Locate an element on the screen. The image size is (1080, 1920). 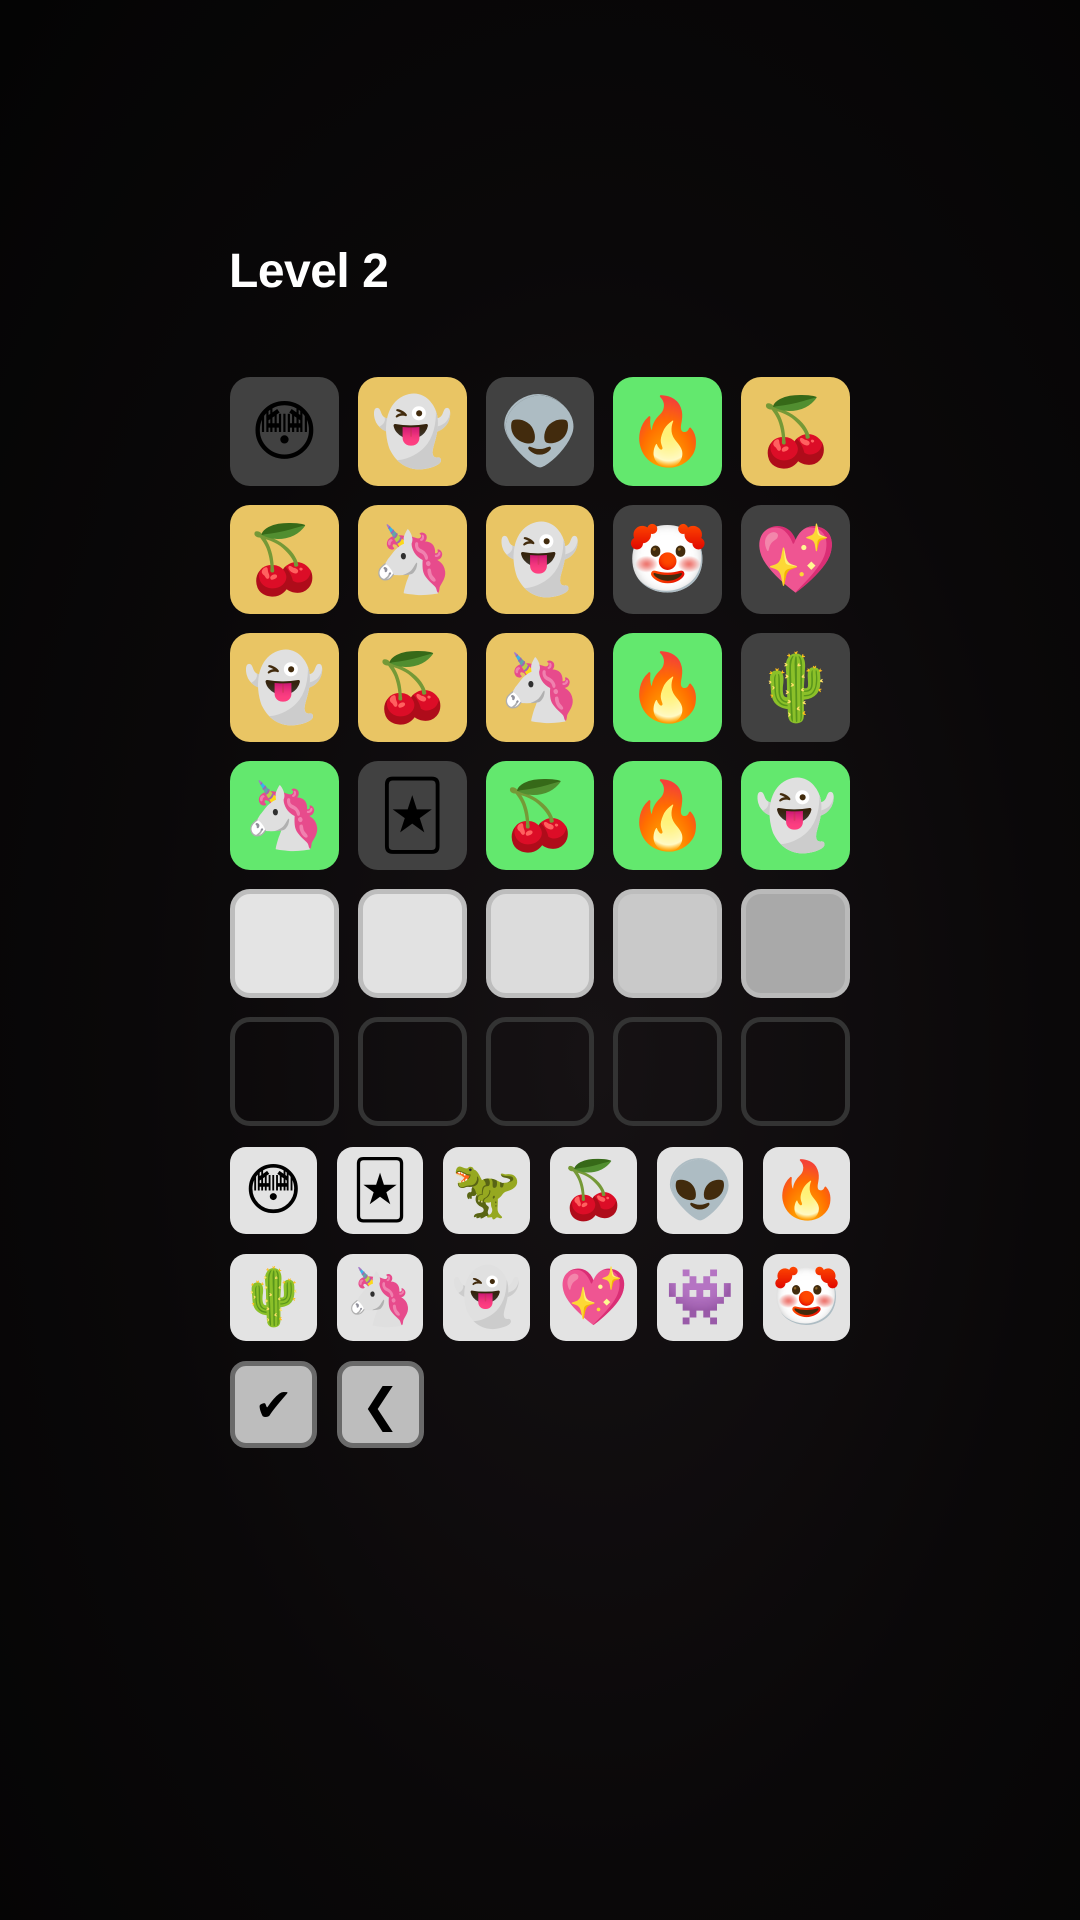
tile-sparkling-heart-icon: 💖 is located at coordinates (795, 559).